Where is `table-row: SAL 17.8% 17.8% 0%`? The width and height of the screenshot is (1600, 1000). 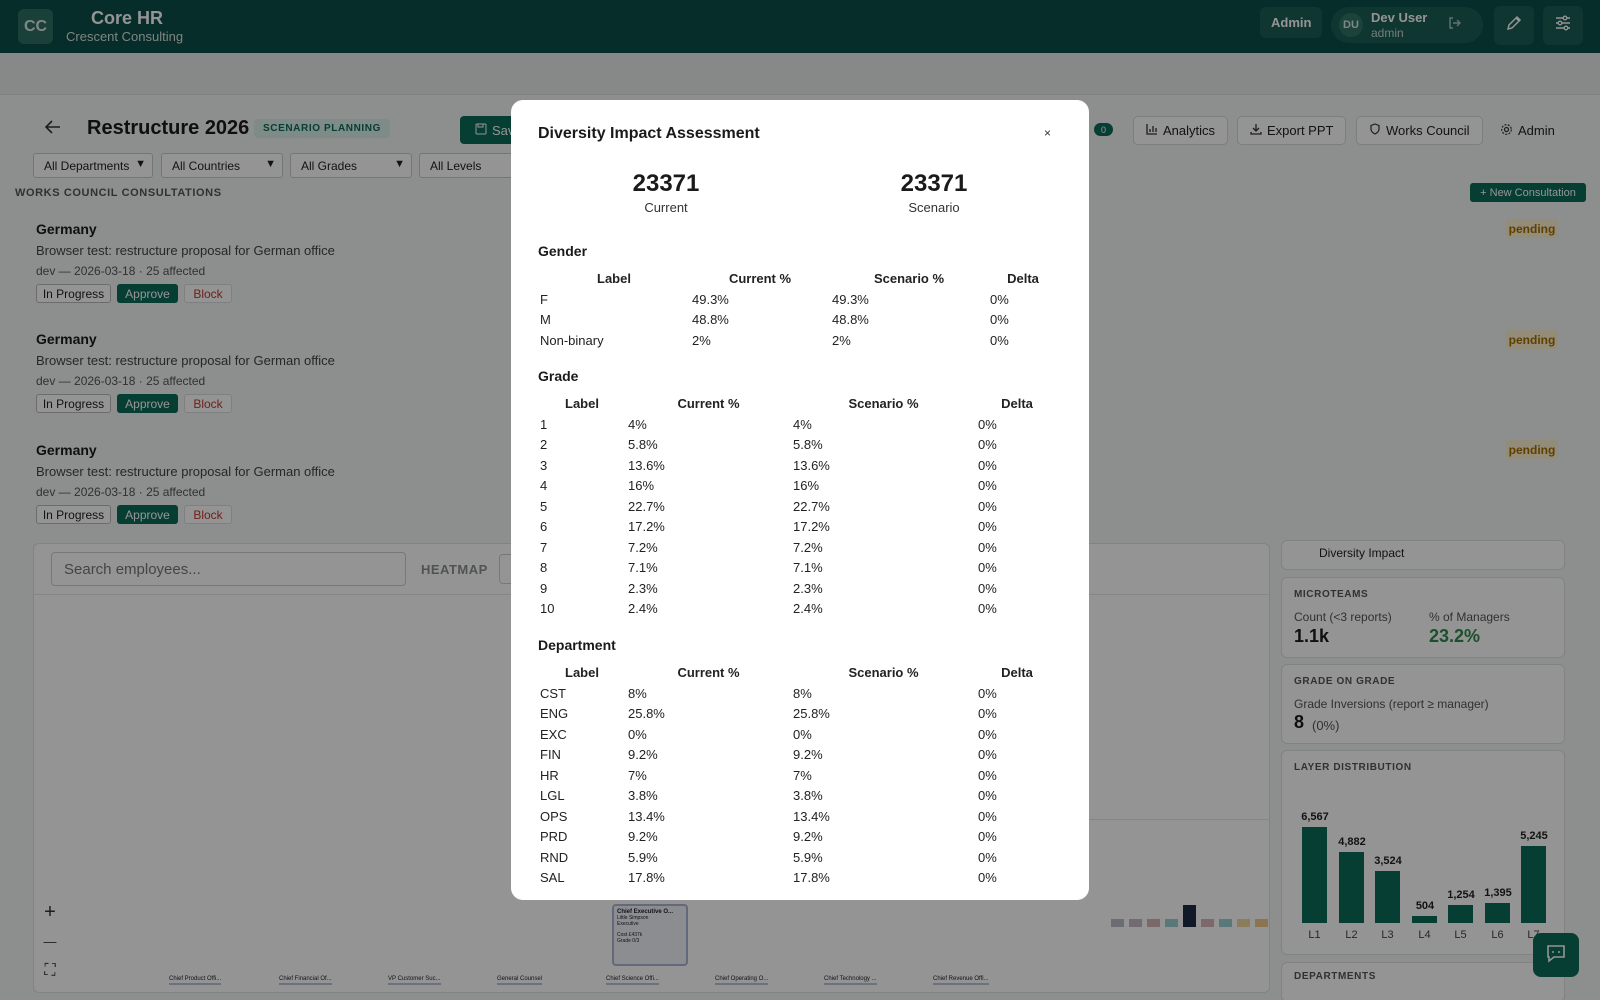
table-row: SAL 17.8% 17.8% 0% is located at coordinates (798, 878).